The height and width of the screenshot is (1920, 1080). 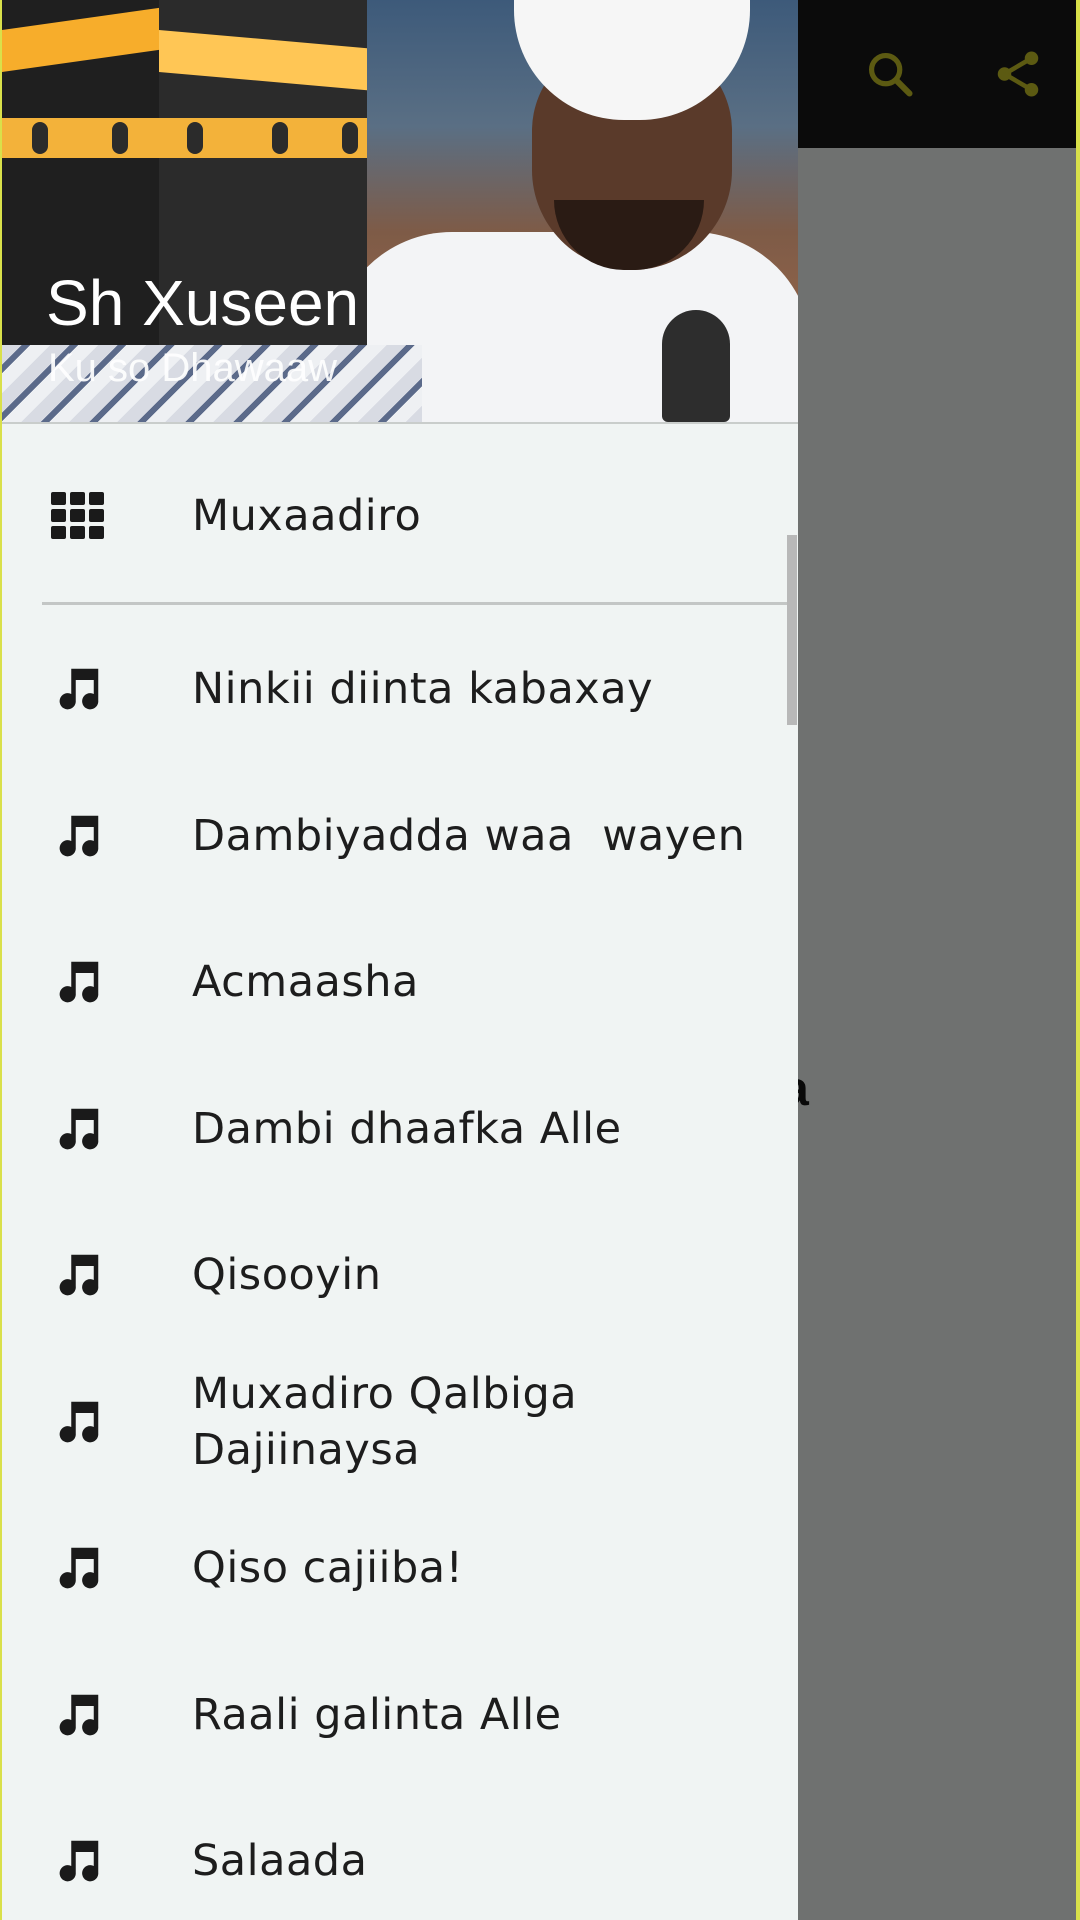 What do you see at coordinates (385, 1422) in the screenshot?
I see `menu-item-label: Muxadiro Qalbiga Dajiinaysa` at bounding box center [385, 1422].